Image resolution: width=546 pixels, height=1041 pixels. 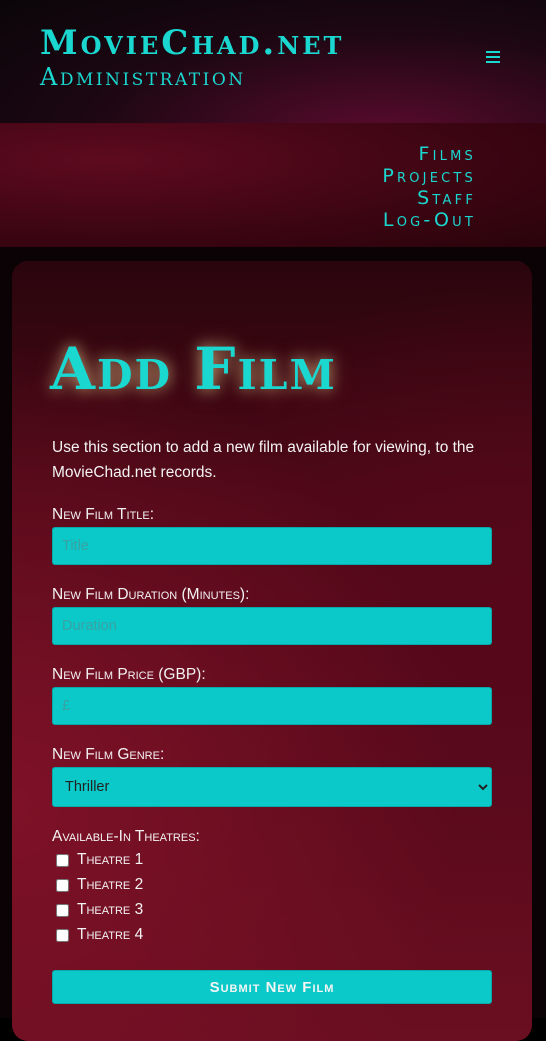 What do you see at coordinates (272, 626) in the screenshot?
I see `film-duration-input` at bounding box center [272, 626].